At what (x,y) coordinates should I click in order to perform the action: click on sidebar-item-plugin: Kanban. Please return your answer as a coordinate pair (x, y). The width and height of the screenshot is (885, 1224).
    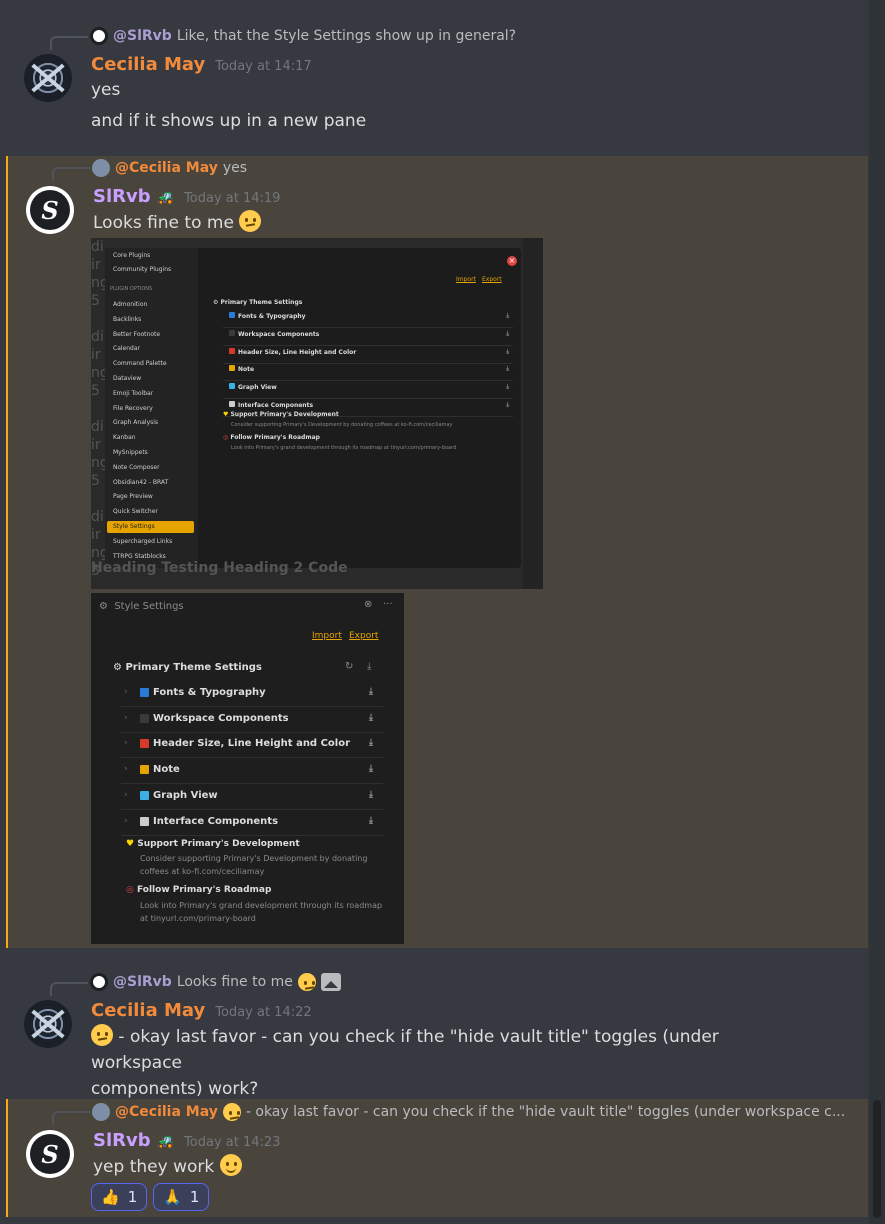
    Looking at the image, I should click on (124, 437).